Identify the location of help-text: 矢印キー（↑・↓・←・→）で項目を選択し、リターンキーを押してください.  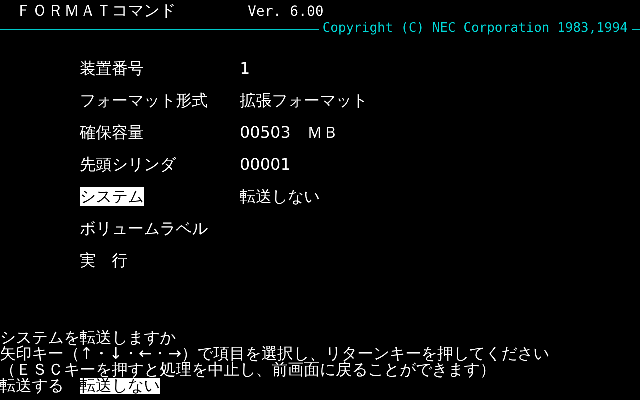
(275, 354).